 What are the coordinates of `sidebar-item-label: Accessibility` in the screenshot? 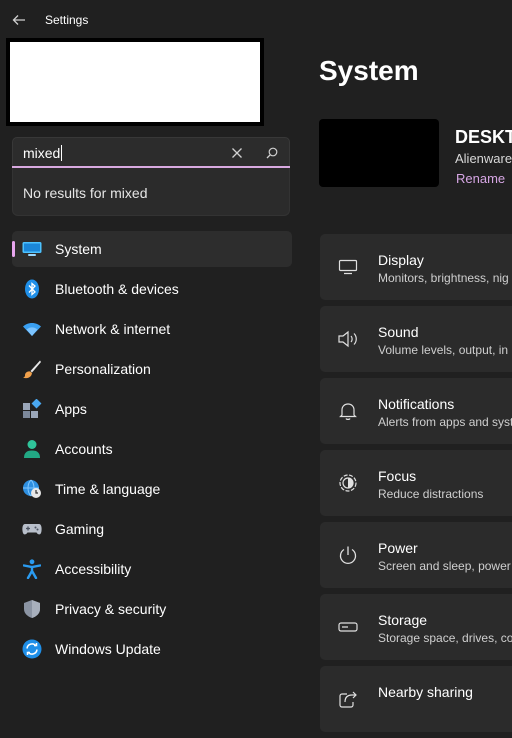 It's located at (93, 569).